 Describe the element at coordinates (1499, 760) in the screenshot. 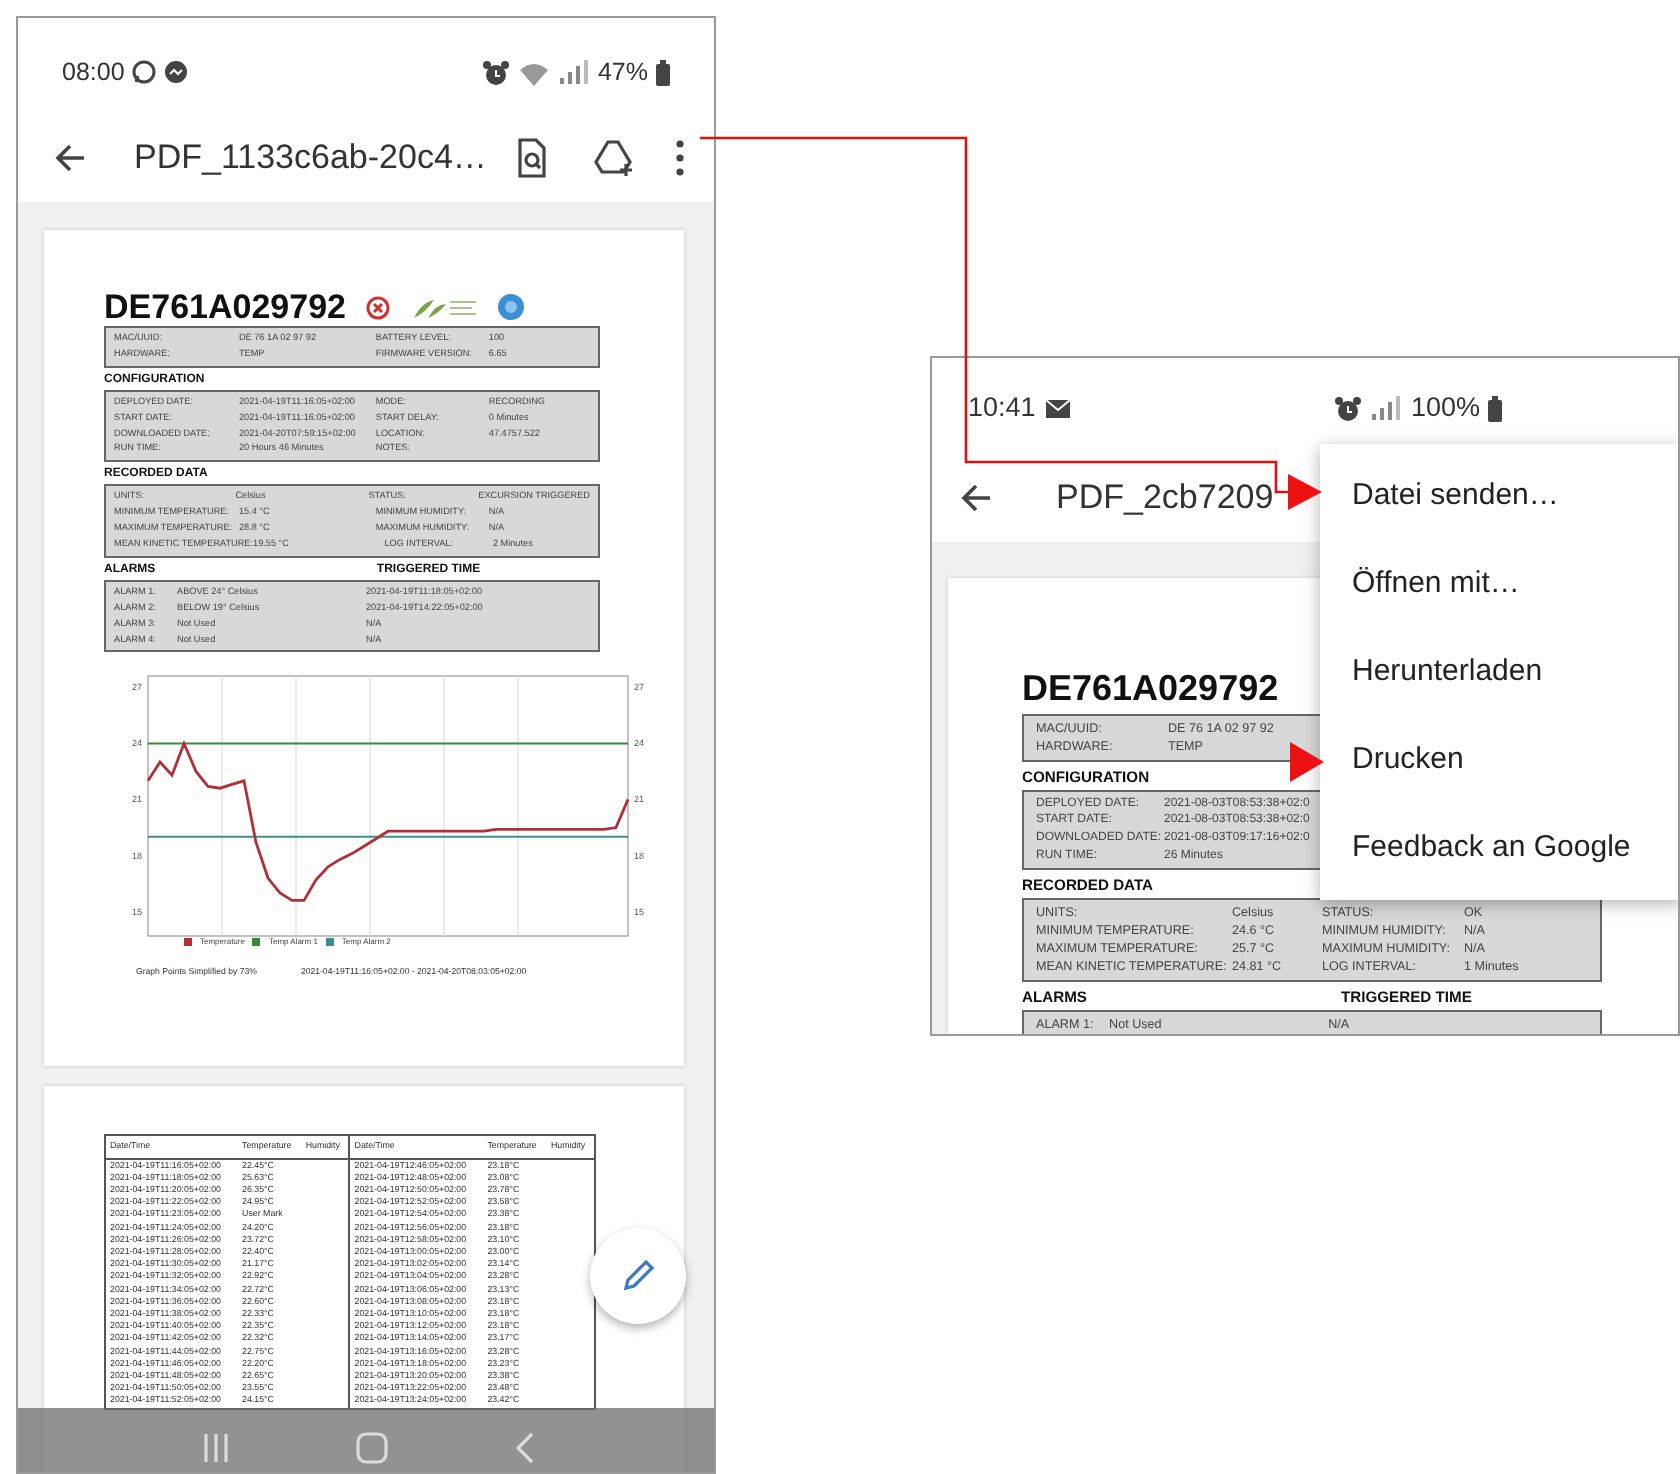

I see `menu-item: Drucken` at that location.